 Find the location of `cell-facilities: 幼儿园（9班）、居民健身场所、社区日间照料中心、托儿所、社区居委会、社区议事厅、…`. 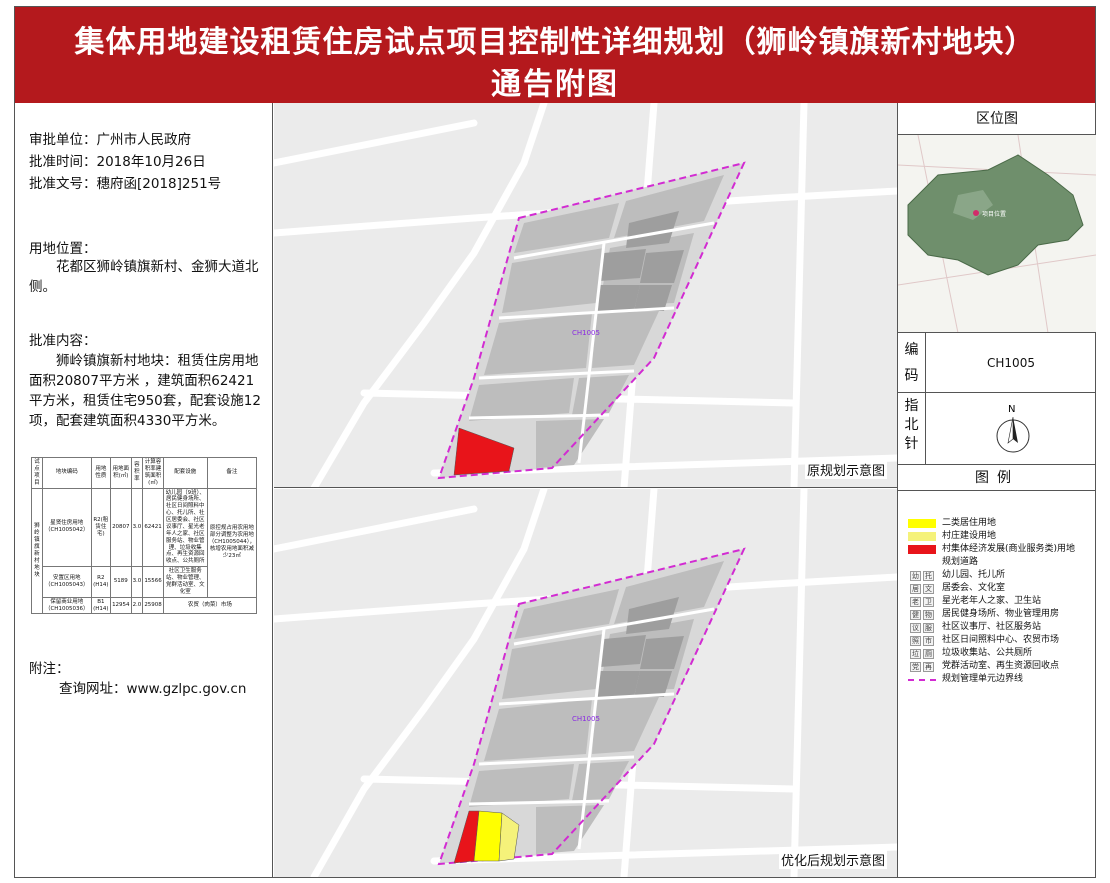

cell-facilities: 幼儿园（9班）、居民健身场所、社区日间照料中心、托儿所、社区居委会、社区议事厅、… is located at coordinates (185, 527).